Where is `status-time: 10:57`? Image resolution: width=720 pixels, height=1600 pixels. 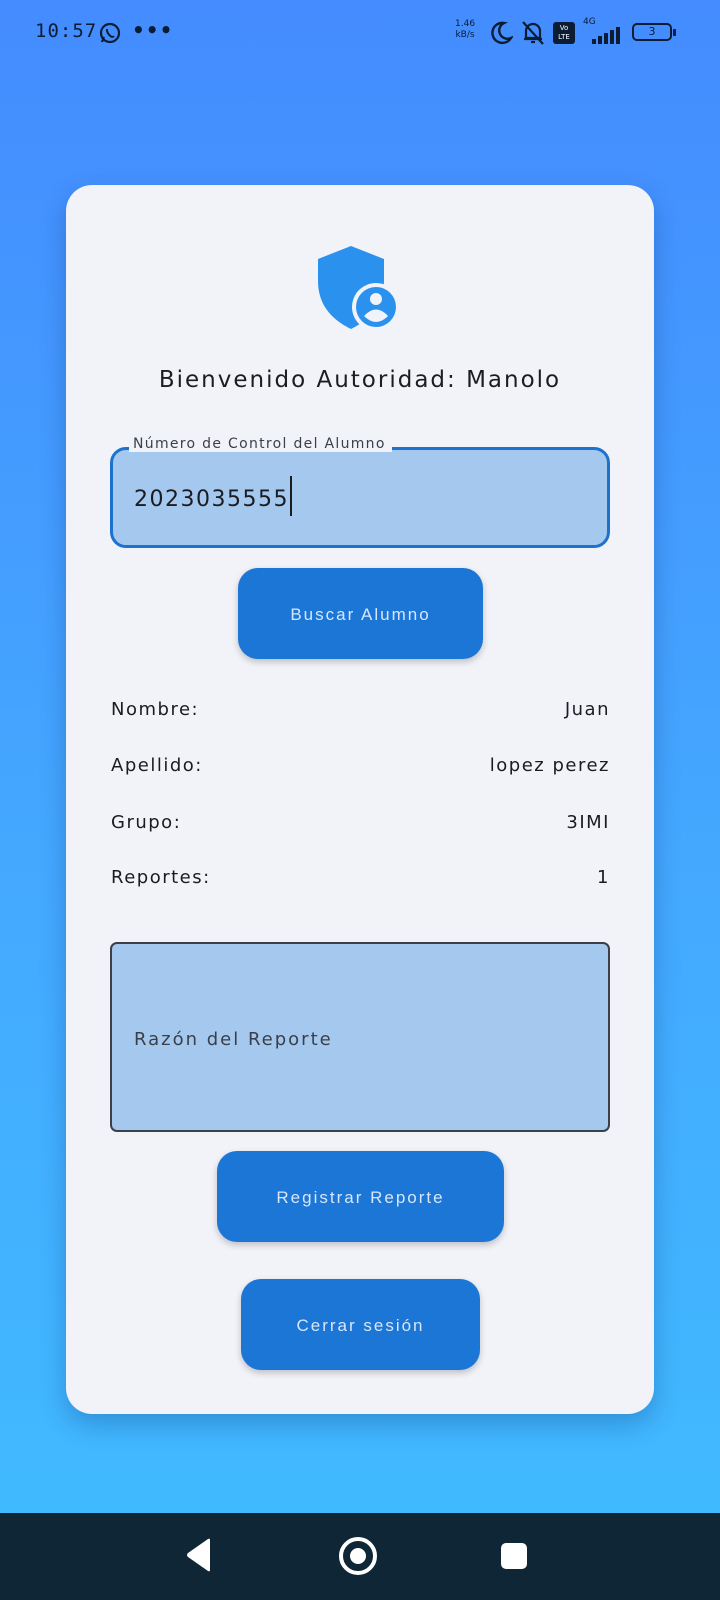
status-time: 10:57 is located at coordinates (66, 31).